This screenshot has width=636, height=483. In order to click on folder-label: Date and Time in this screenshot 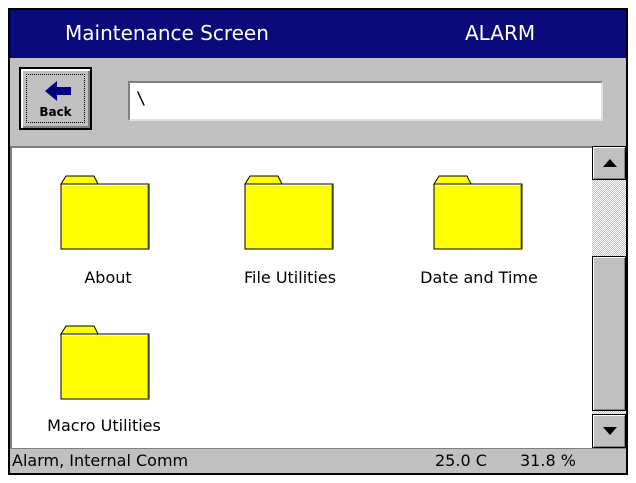, I will do `click(479, 277)`.